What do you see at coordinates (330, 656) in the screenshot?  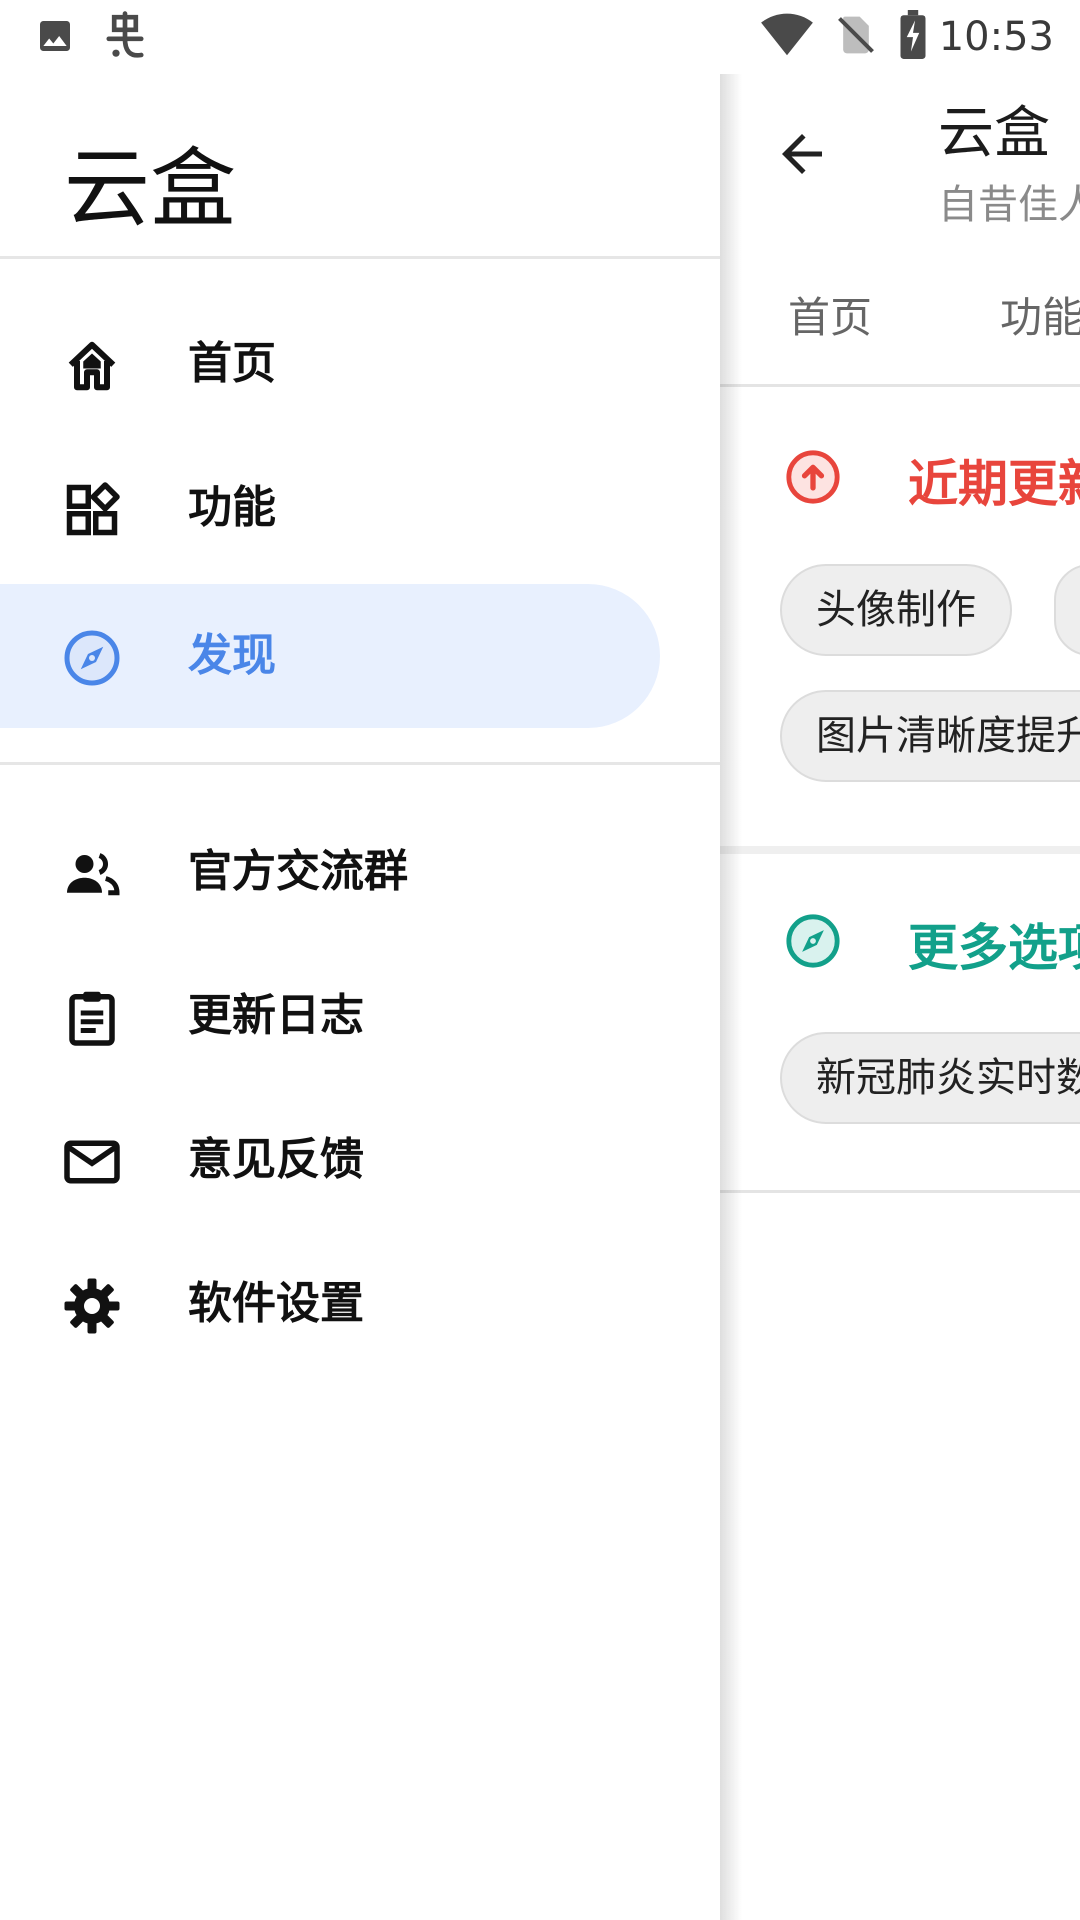 I see `nav-item-discover: 发现` at bounding box center [330, 656].